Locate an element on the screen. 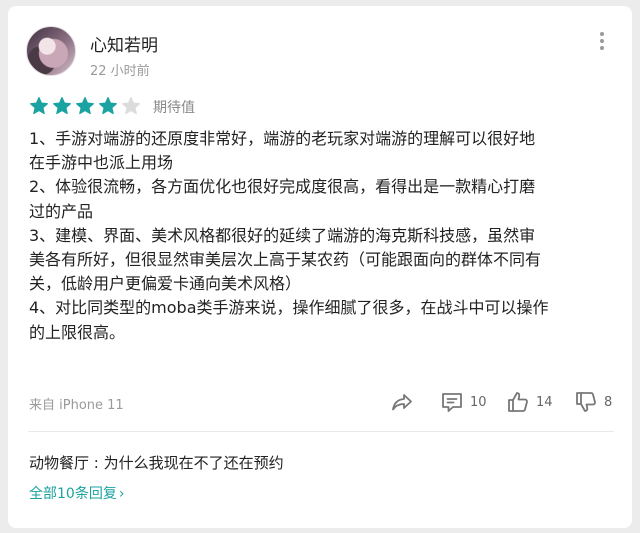 This screenshot has width=640, height=533. divider is located at coordinates (321, 431).